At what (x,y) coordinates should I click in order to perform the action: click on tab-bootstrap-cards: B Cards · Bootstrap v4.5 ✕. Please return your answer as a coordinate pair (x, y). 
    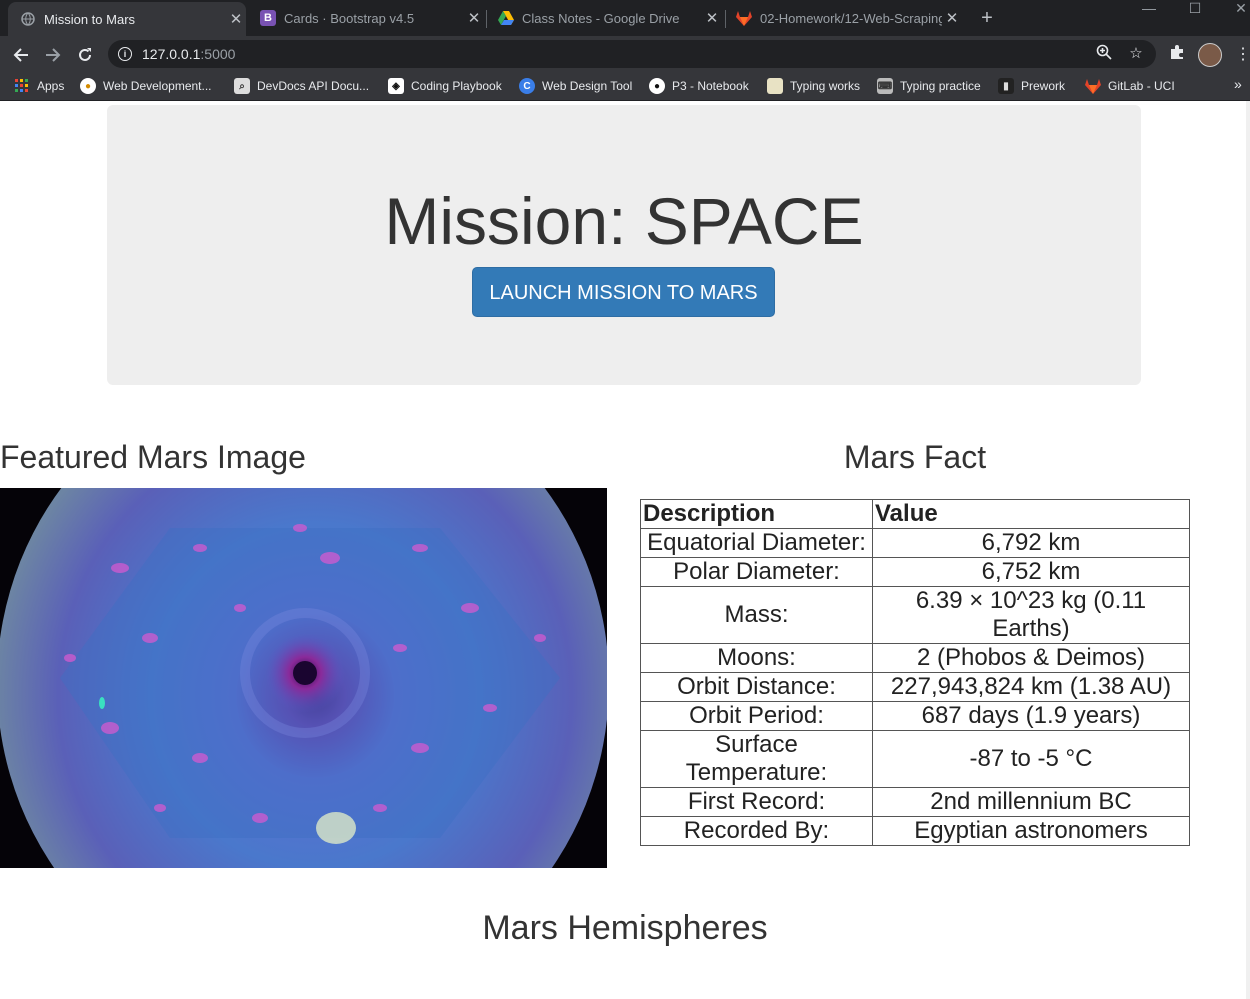
    Looking at the image, I should click on (368, 18).